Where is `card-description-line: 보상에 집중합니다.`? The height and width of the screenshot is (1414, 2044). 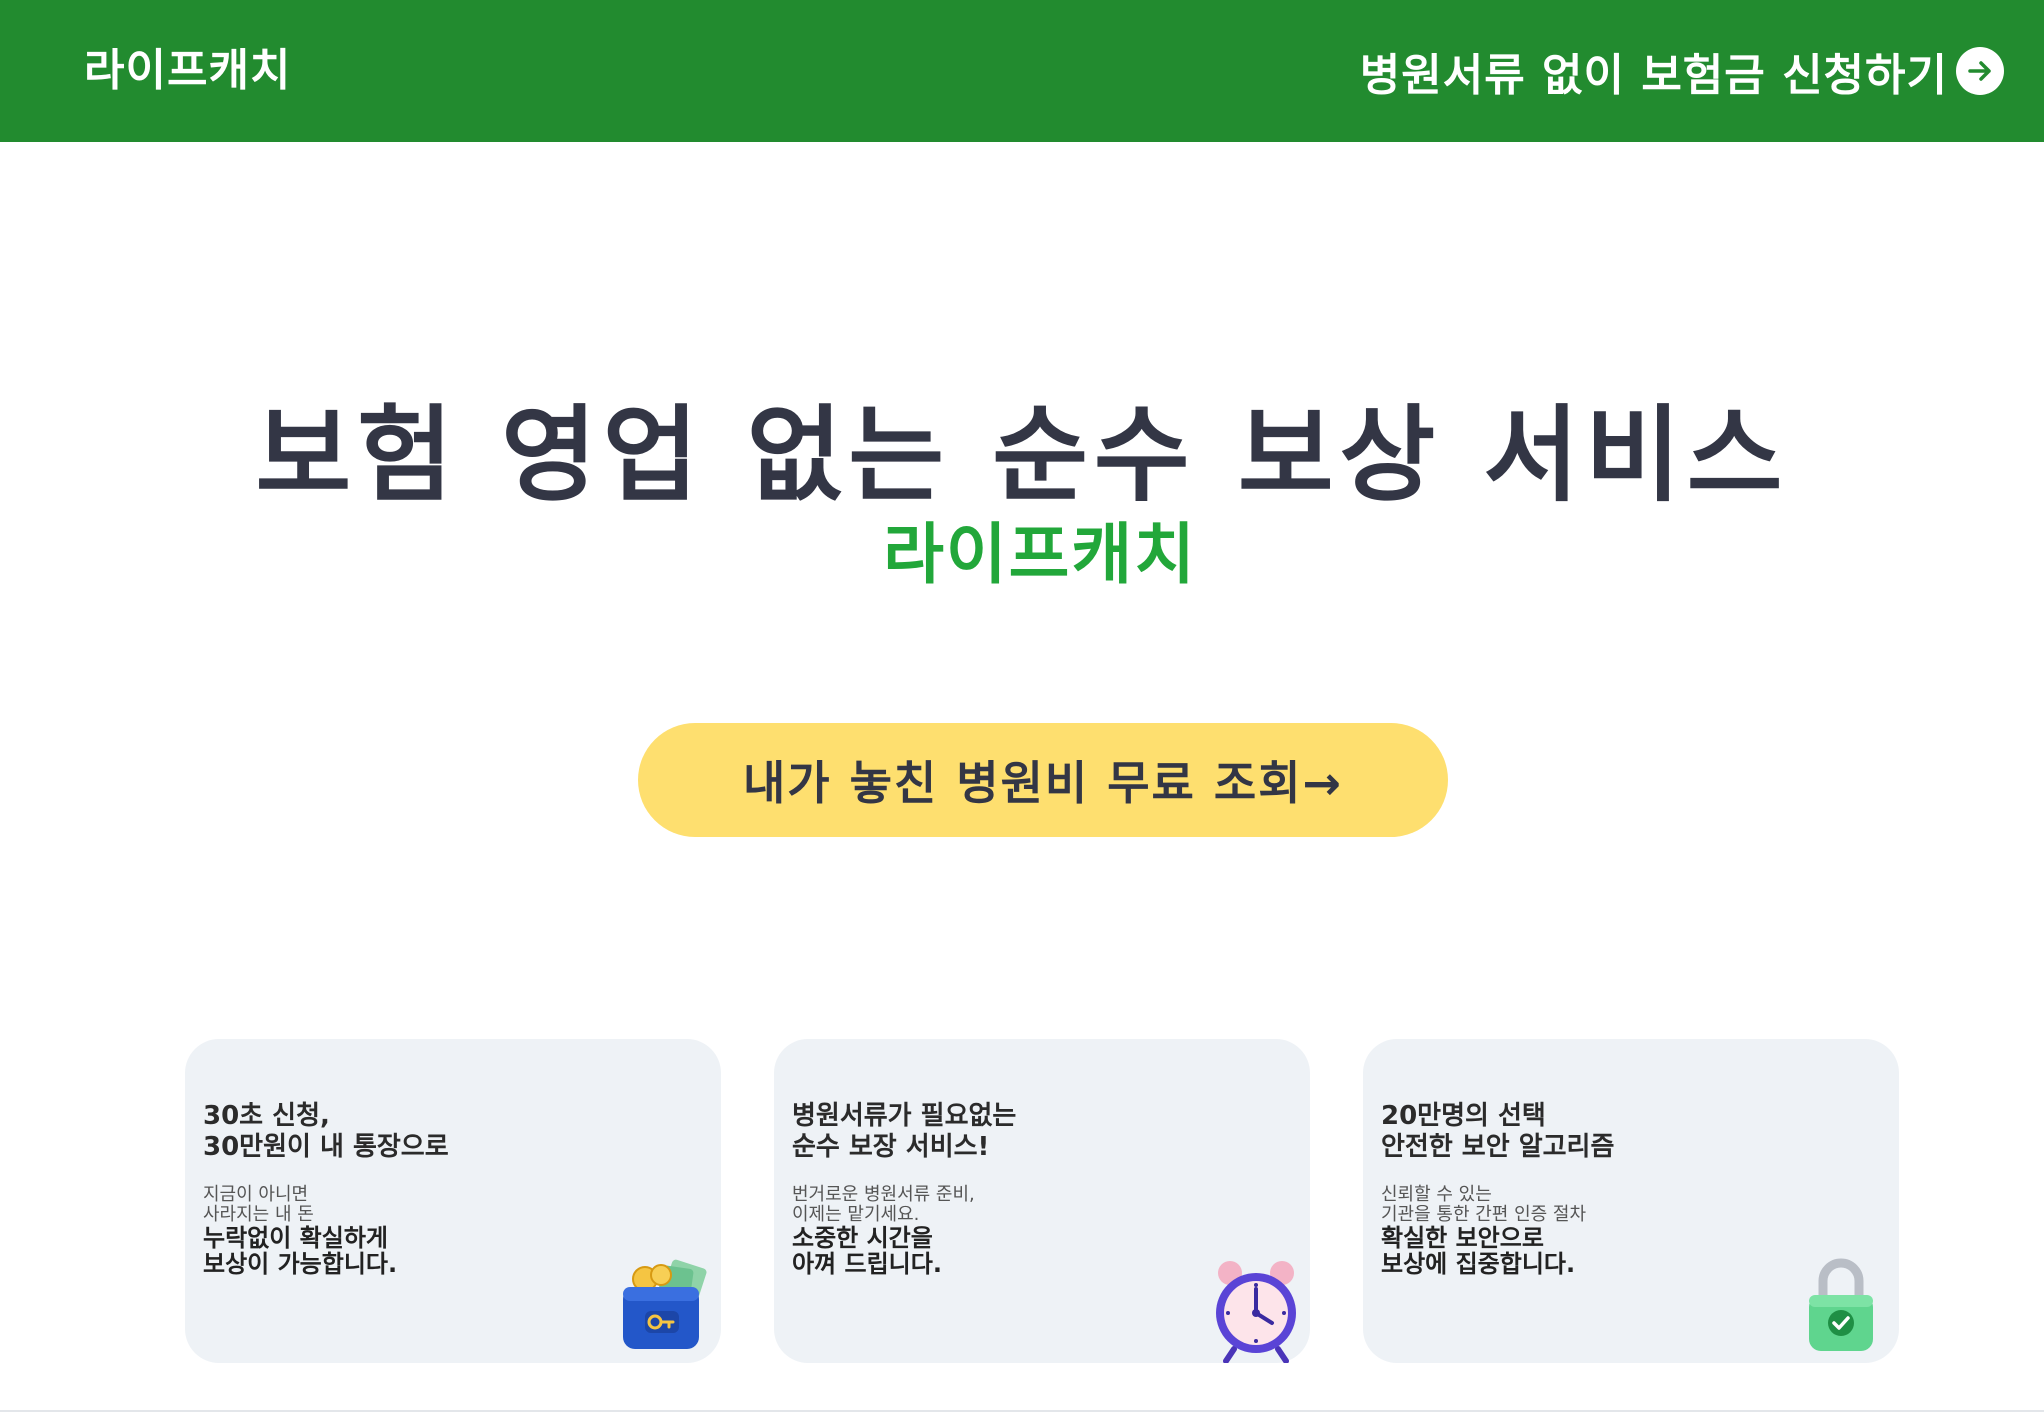 card-description-line: 보상에 집중합니다. is located at coordinates (1478, 1264).